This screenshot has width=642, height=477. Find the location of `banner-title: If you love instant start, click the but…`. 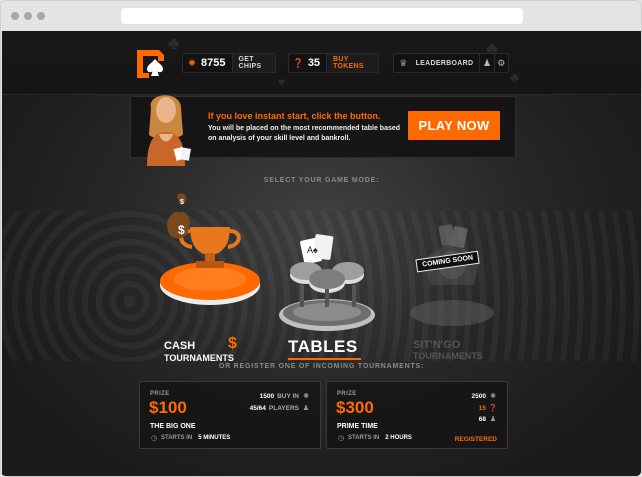

banner-title: If you love instant start, click the but… is located at coordinates (294, 116).